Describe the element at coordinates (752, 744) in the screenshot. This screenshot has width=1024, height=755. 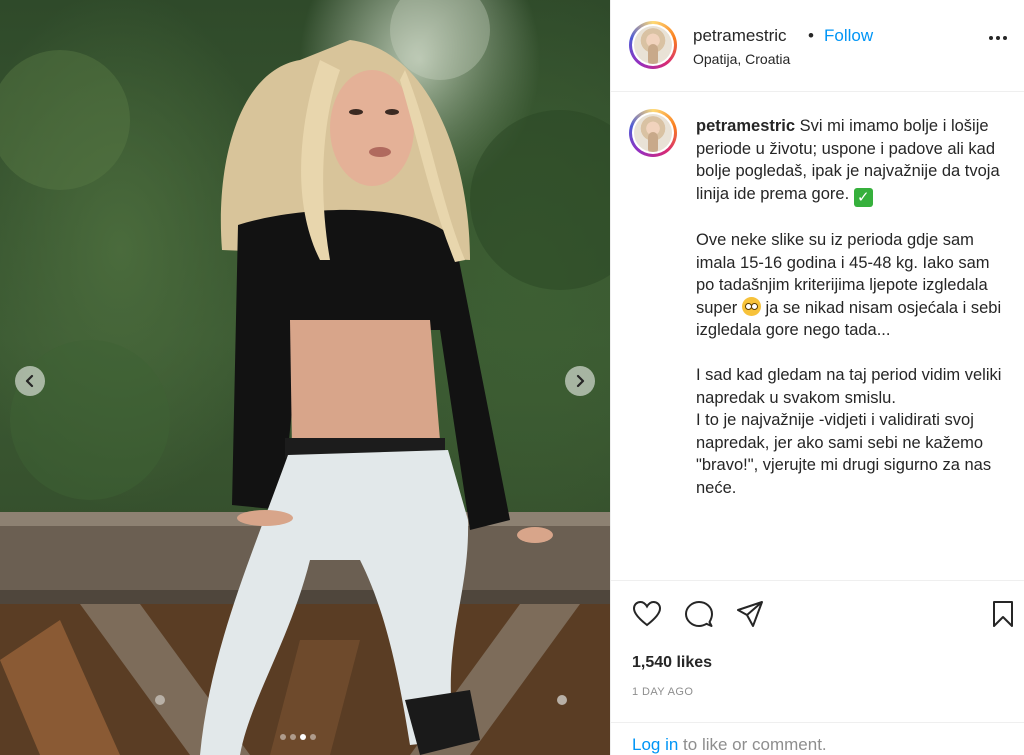
I see `login-rest-text: to like or comment.` at that location.